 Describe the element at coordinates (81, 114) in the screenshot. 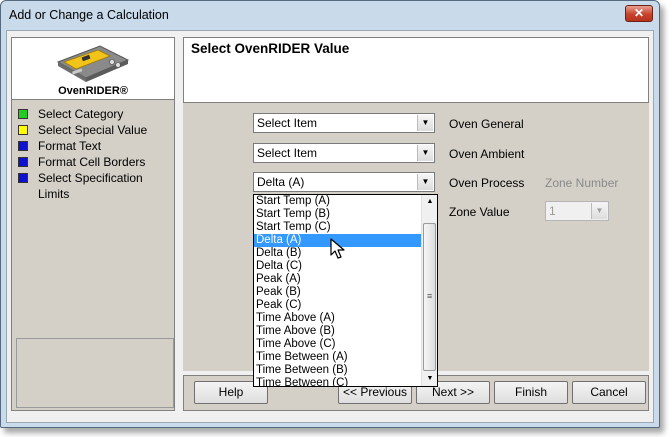

I see `step-label: Select Category` at that location.